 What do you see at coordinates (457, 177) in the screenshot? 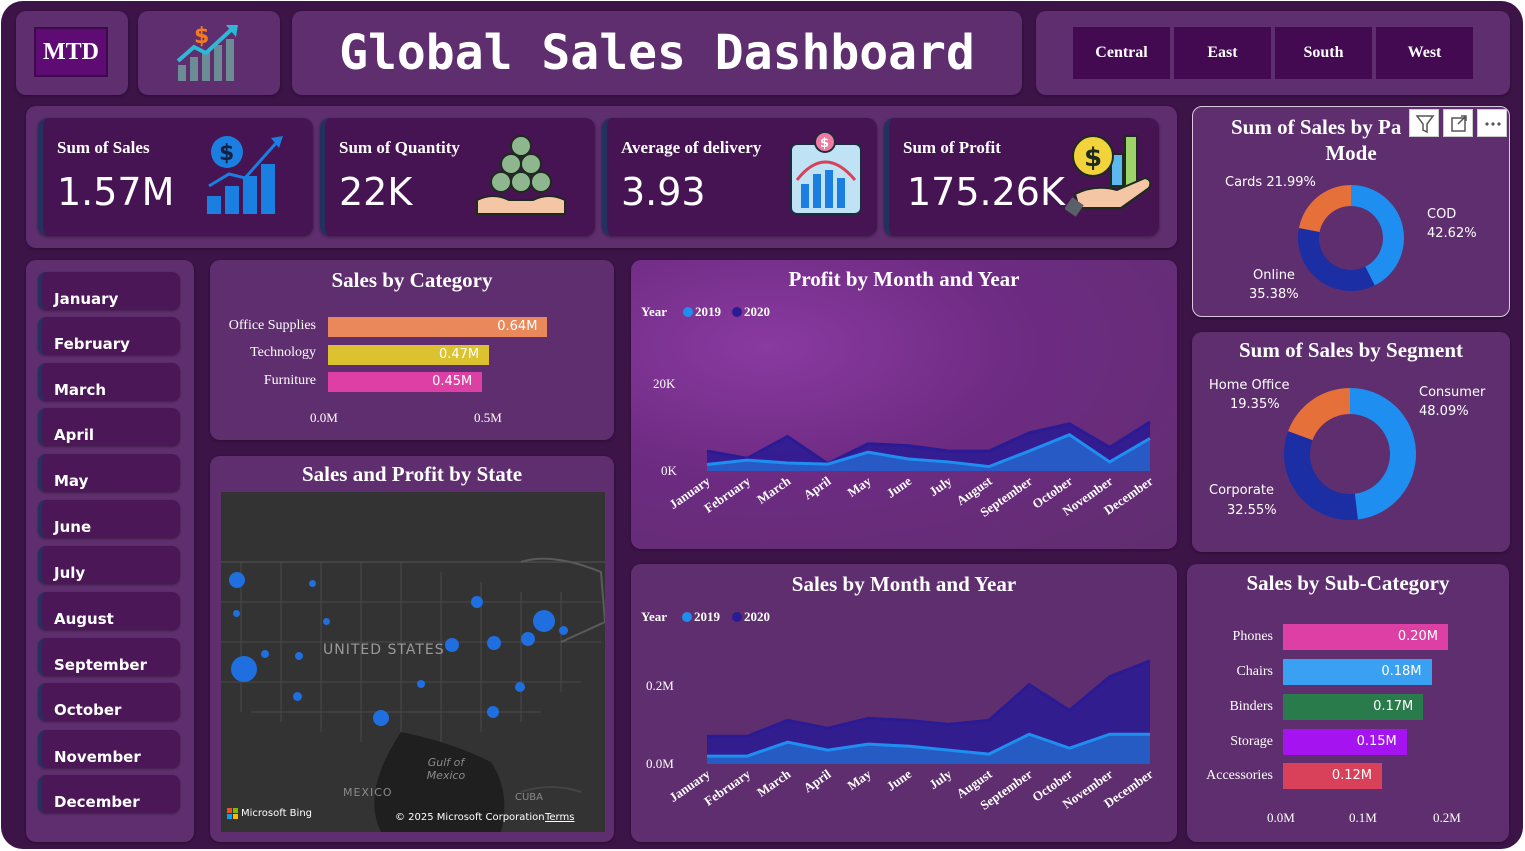
I see `kpi-card-quantity: Sum of Quantity 22K` at bounding box center [457, 177].